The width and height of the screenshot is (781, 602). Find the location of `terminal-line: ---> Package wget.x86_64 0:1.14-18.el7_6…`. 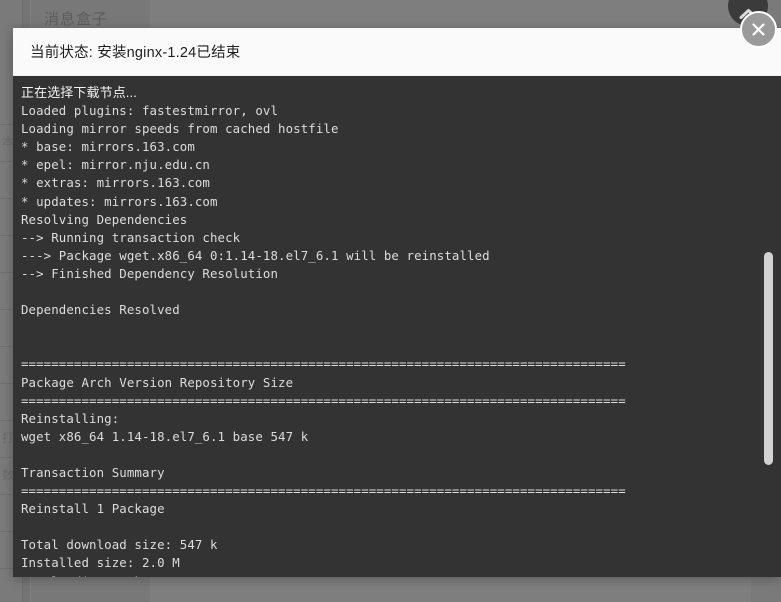

terminal-line: ---> Package wget.x86_64 0:1.14-18.el7_6… is located at coordinates (255, 255).